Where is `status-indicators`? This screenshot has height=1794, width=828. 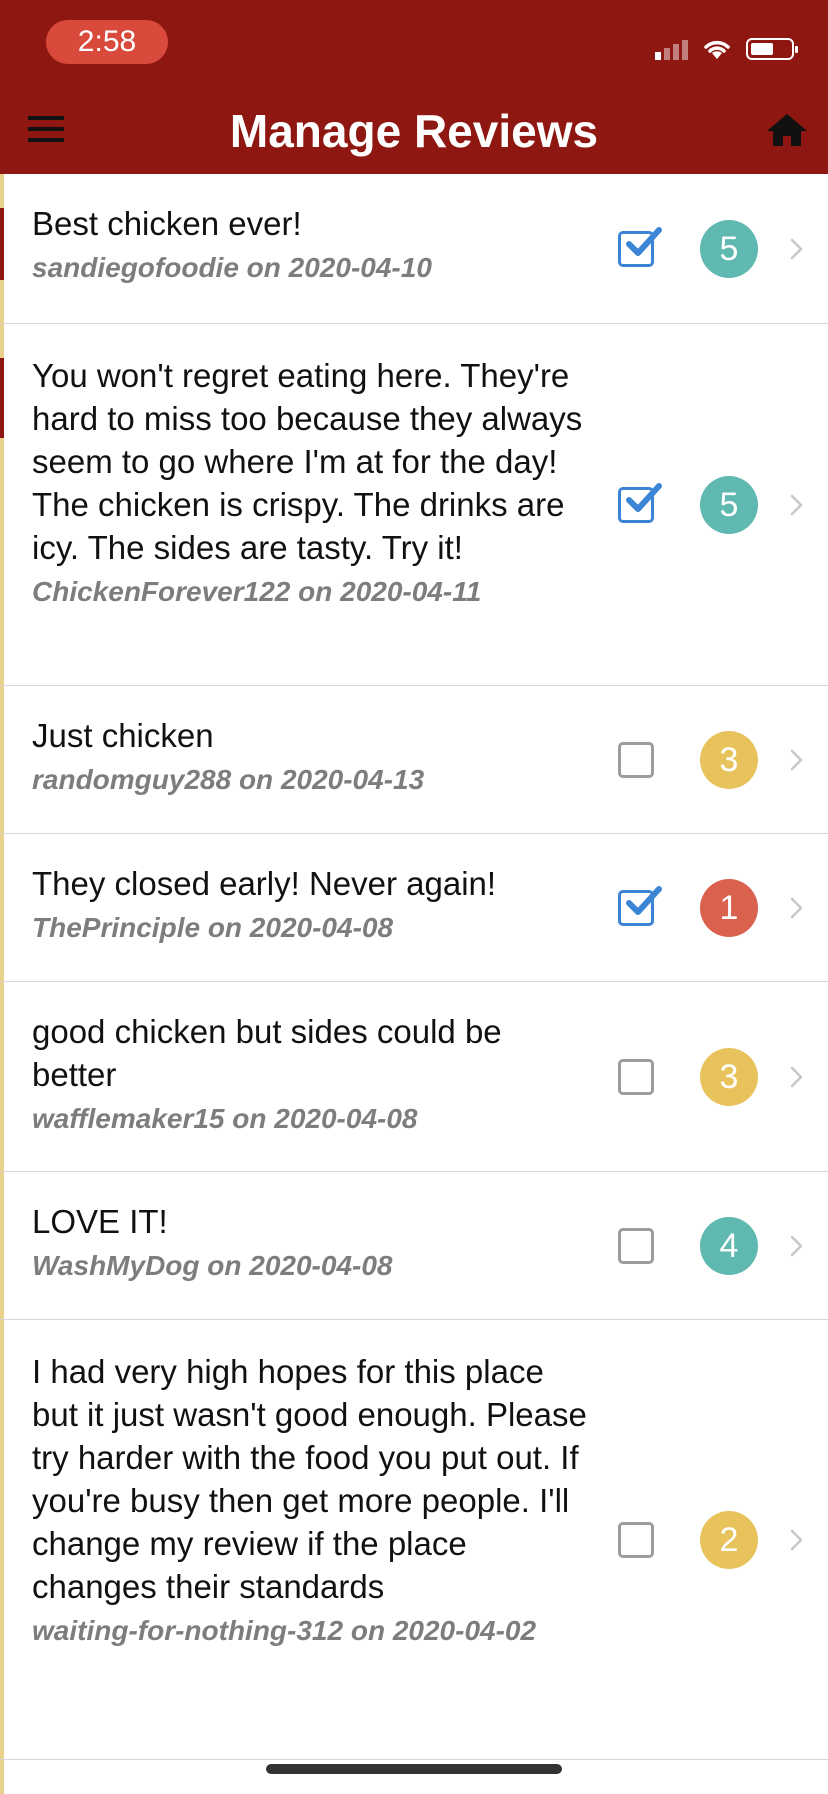
status-indicators is located at coordinates (726, 49).